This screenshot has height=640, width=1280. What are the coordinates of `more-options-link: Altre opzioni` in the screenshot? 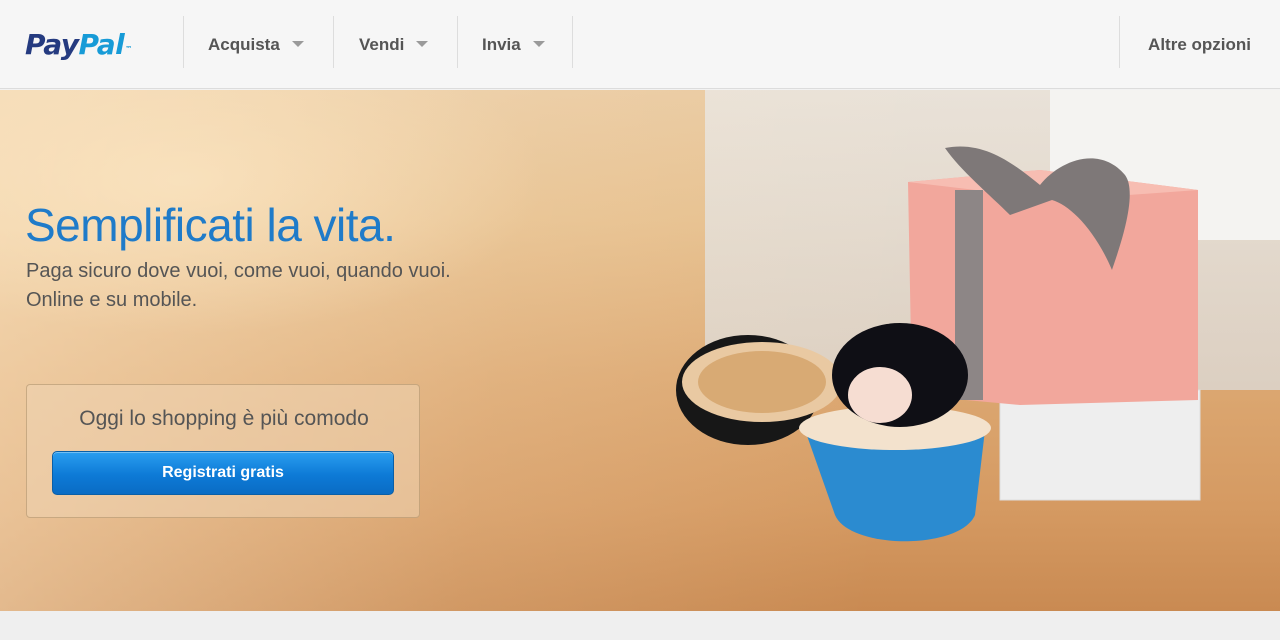 It's located at (1199, 44).